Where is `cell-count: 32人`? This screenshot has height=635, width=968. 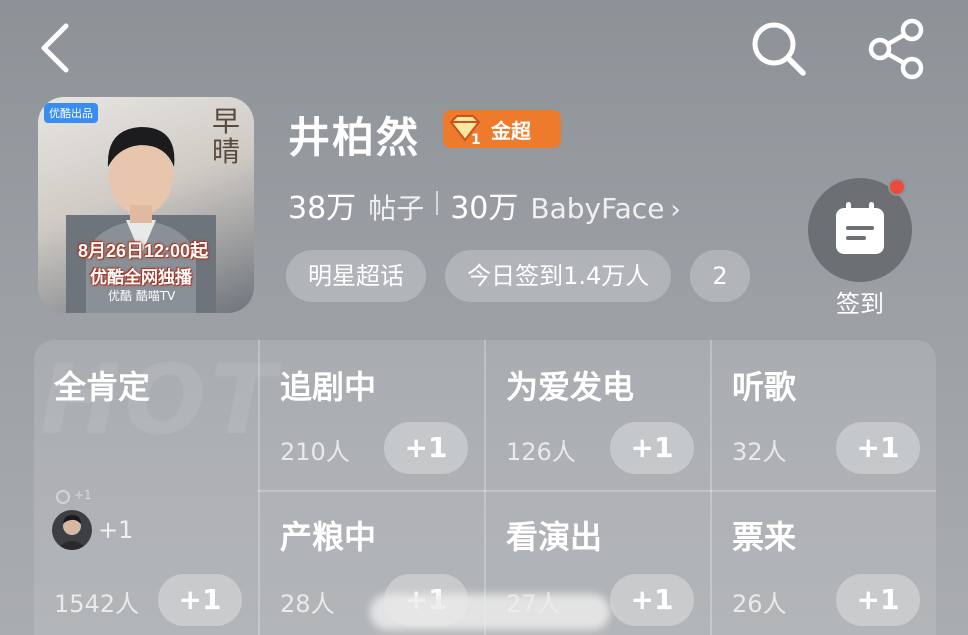 cell-count: 32人 is located at coordinates (759, 452).